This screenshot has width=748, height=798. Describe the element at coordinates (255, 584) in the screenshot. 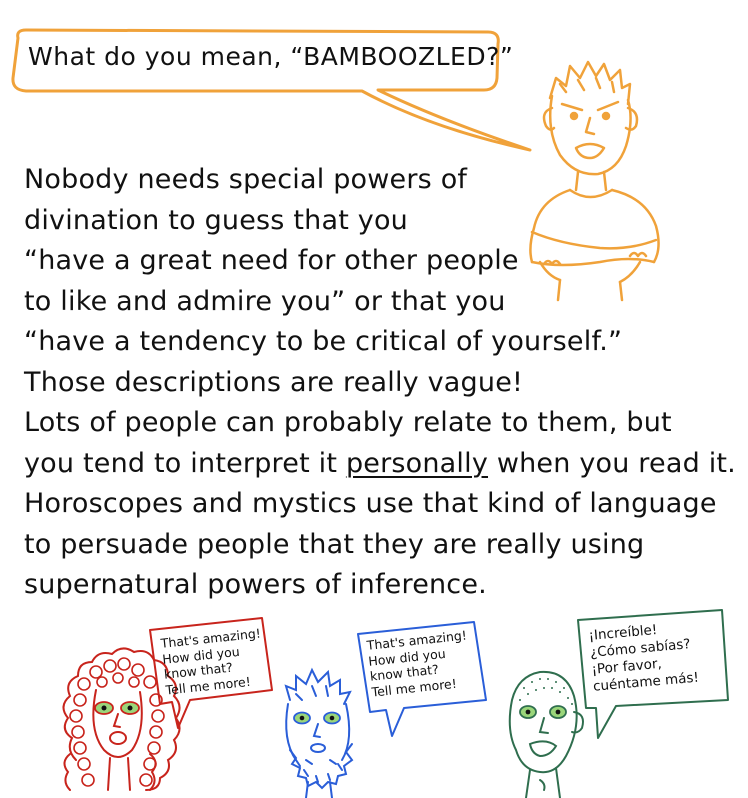

I see `narration-line: supernatural powers of inference.` at that location.